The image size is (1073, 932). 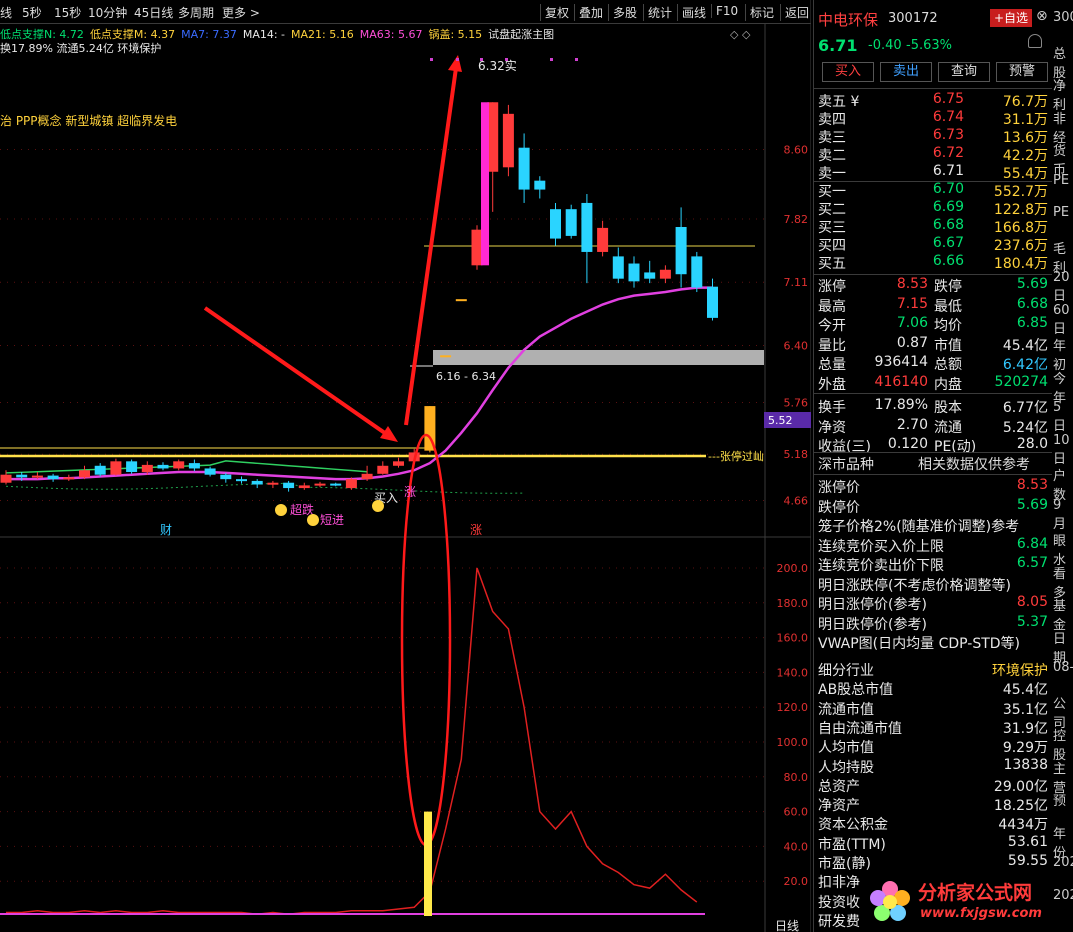 I want to click on orderbook-row: 卖四 6.74 31.1万, so click(x=933, y=118).